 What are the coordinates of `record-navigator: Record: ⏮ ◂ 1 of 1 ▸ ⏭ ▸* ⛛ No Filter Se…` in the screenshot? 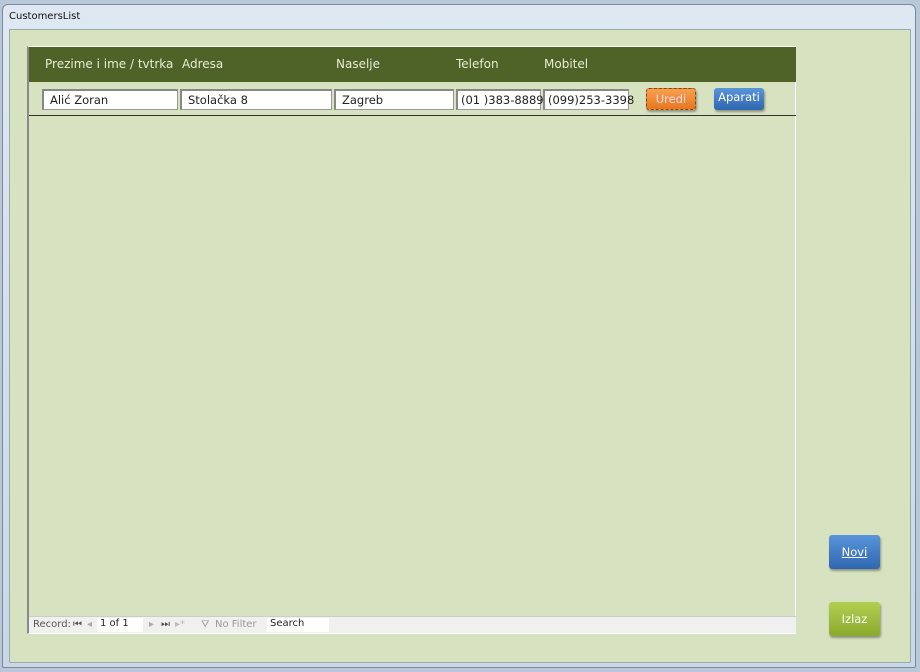 It's located at (412, 624).